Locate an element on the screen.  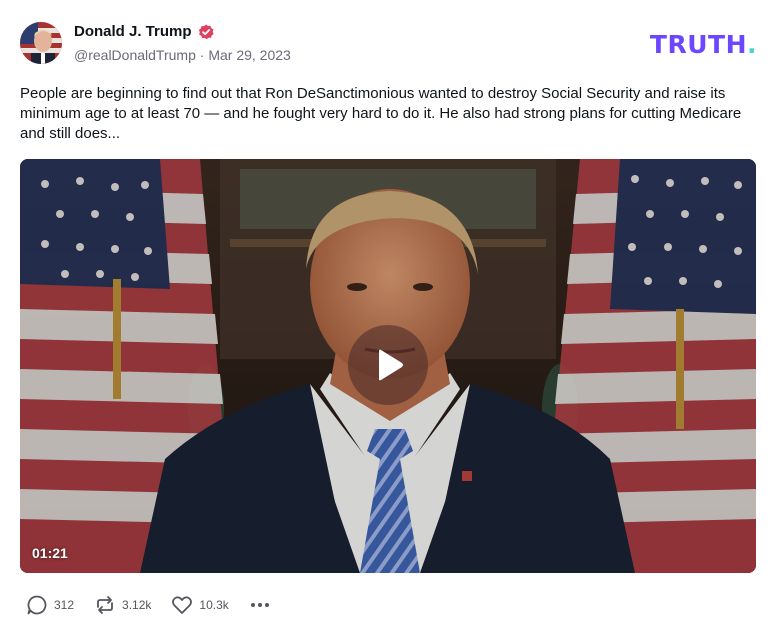
more-dots-icon is located at coordinates (252, 605).